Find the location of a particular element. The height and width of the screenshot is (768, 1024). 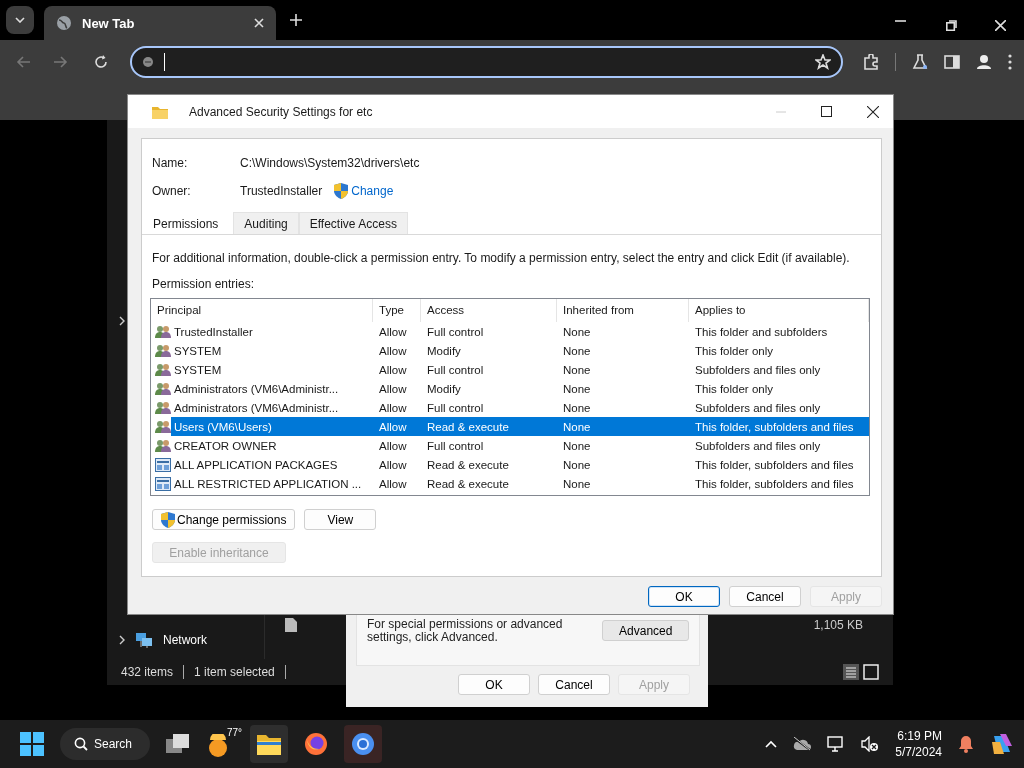

tab: Auditing is located at coordinates (266, 223).